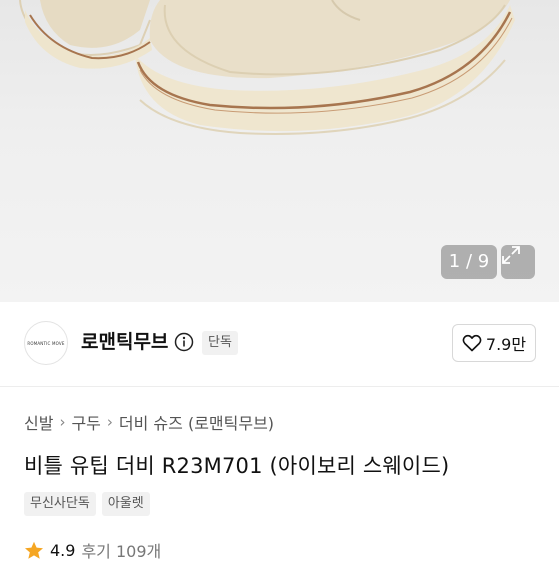 The height and width of the screenshot is (562, 559). I want to click on image-counter: 1 / 9, so click(469, 262).